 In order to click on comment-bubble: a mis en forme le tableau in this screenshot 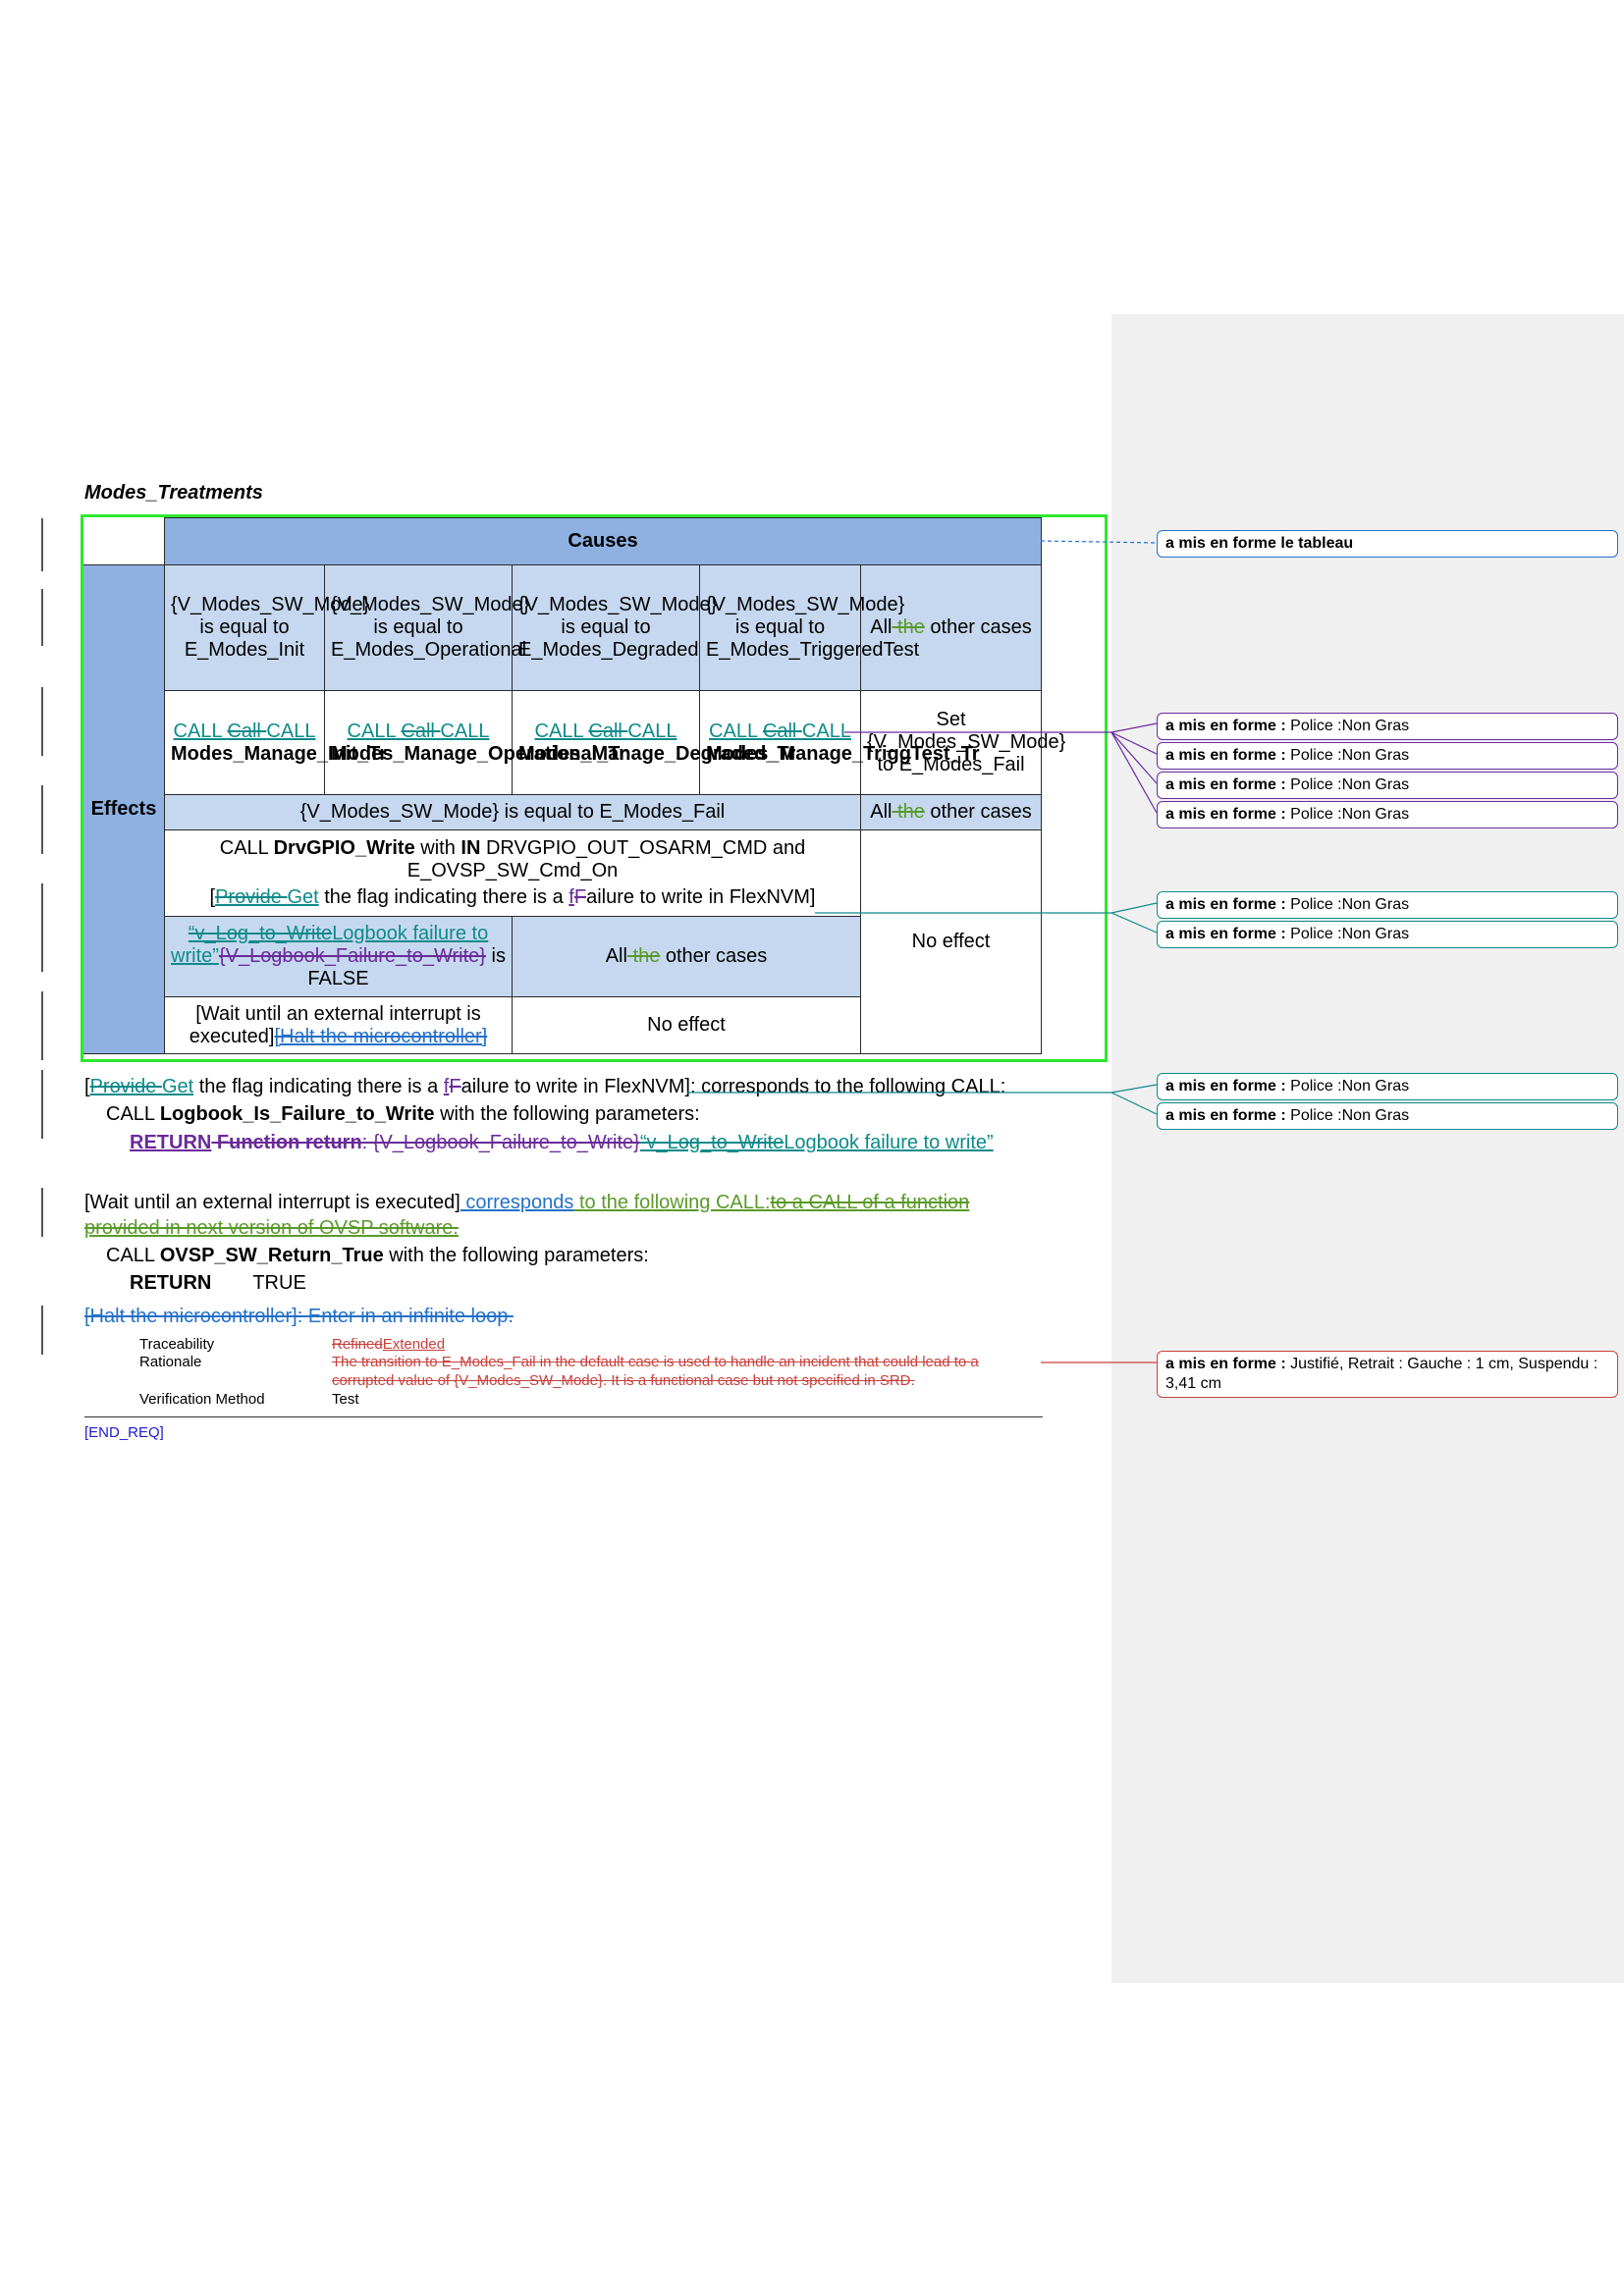, I will do `click(1387, 544)`.